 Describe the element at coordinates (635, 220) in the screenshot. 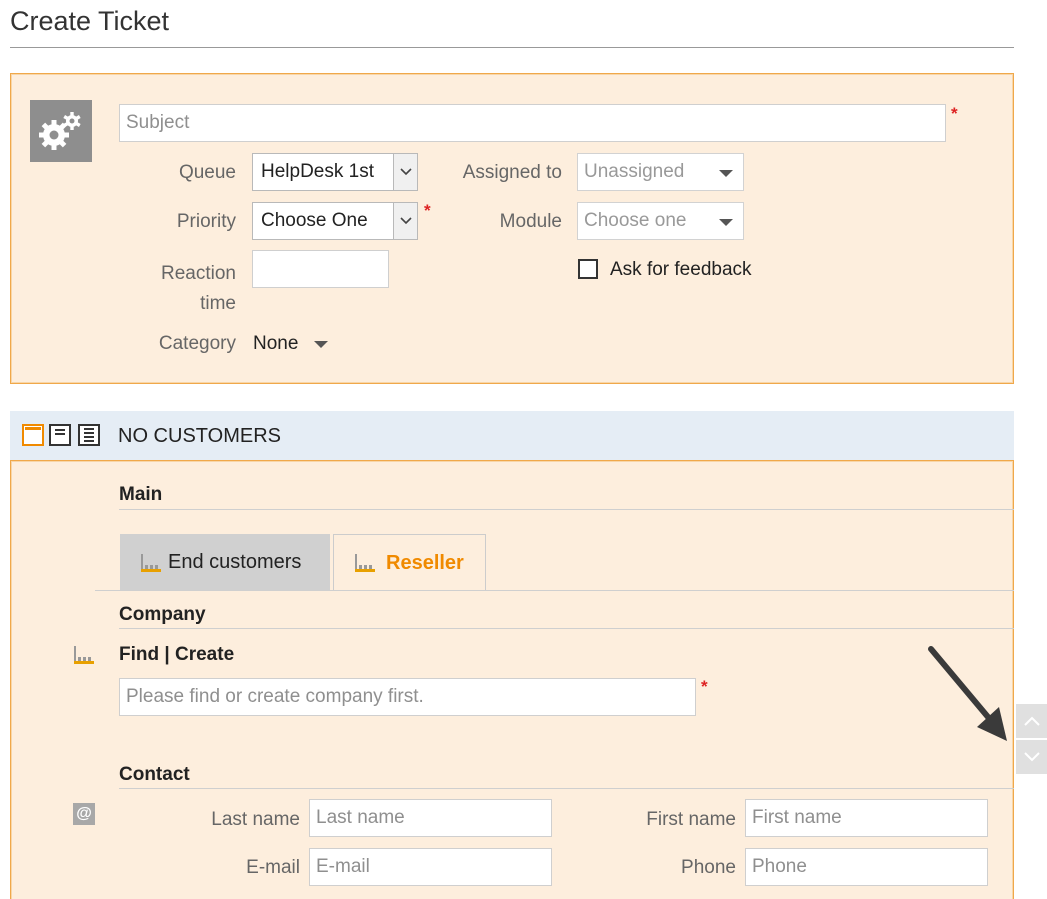

I see `module-value: Choose one` at that location.